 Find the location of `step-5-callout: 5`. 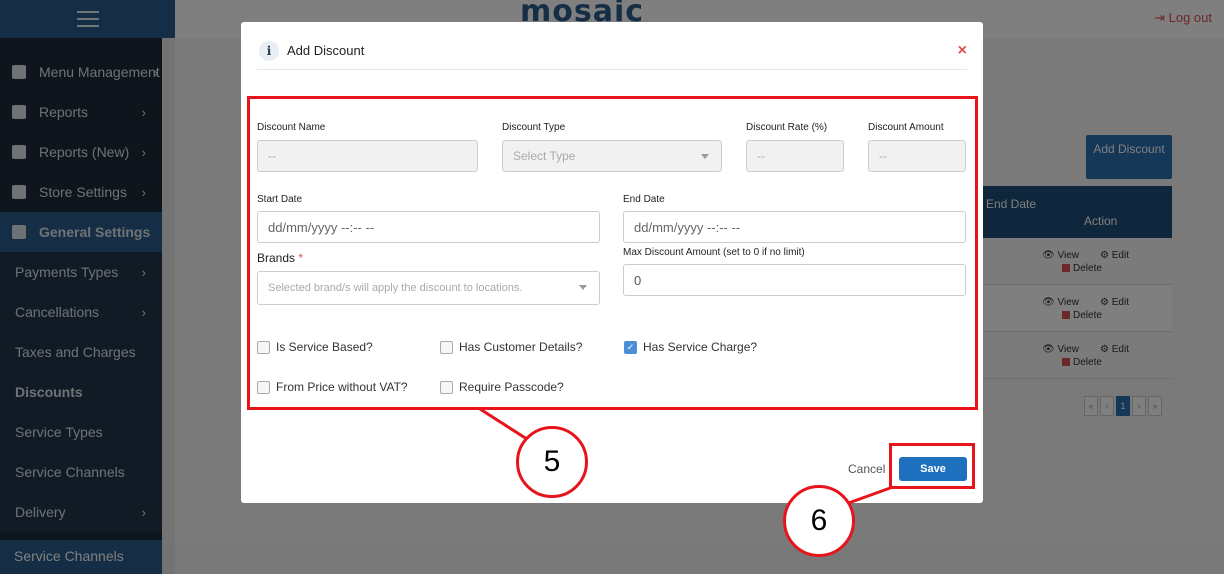

step-5-callout: 5 is located at coordinates (552, 462).